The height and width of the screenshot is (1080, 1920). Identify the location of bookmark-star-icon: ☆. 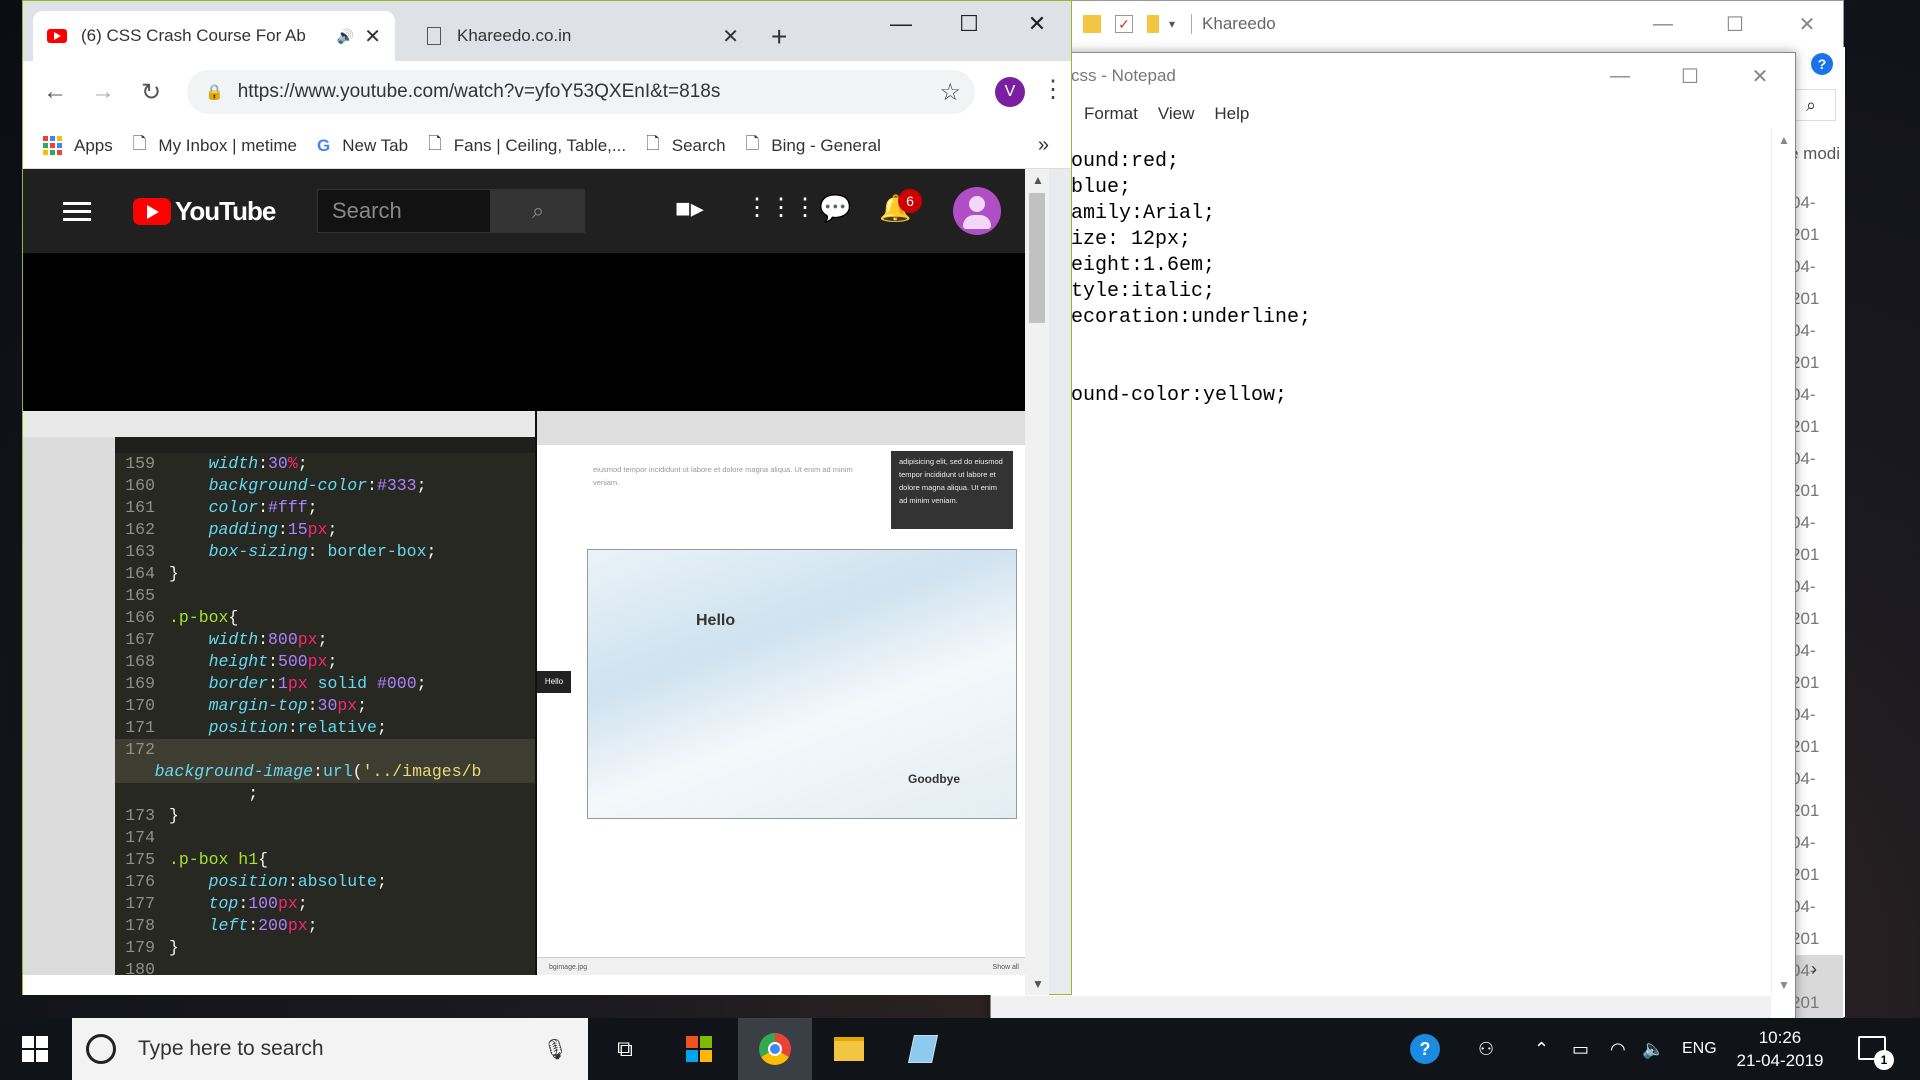
(950, 92).